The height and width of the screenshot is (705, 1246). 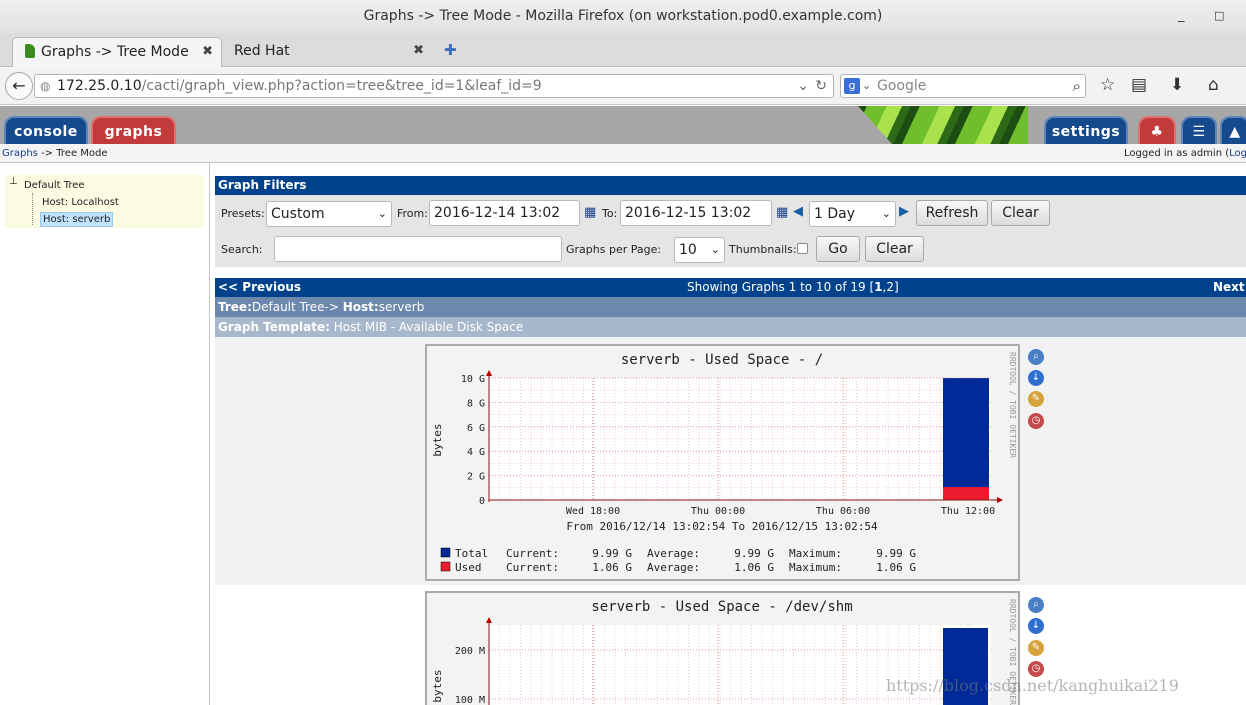 I want to click on console-tab: console, so click(x=46, y=130).